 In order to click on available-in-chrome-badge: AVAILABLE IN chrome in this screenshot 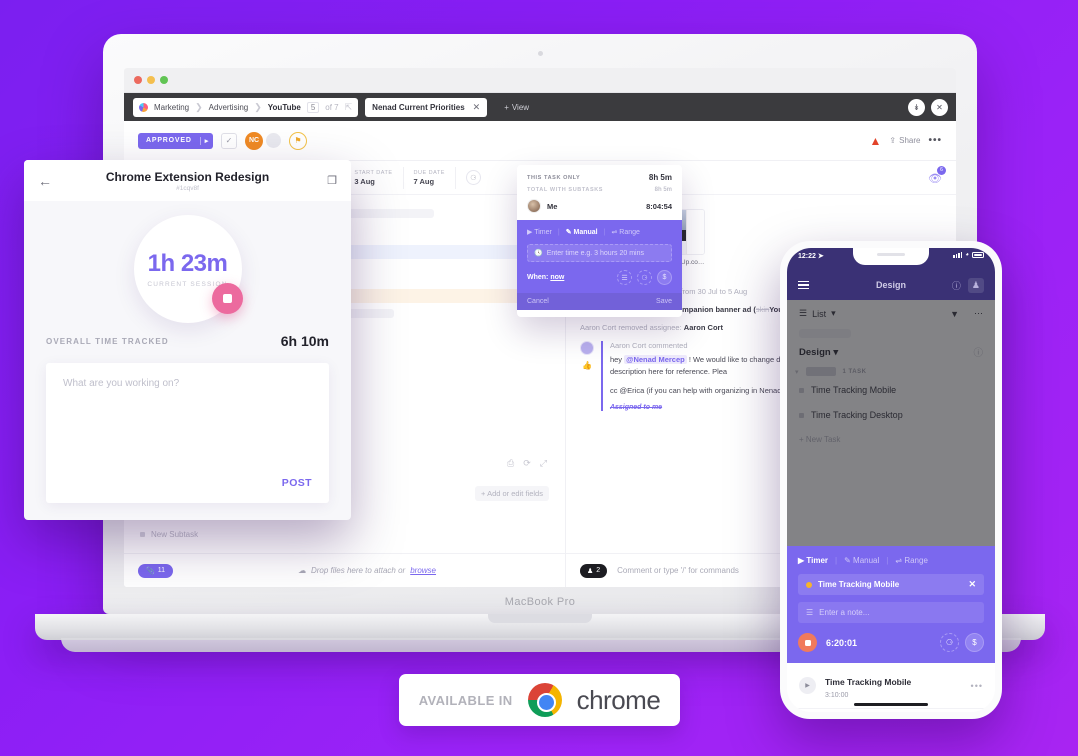, I will do `click(539, 700)`.